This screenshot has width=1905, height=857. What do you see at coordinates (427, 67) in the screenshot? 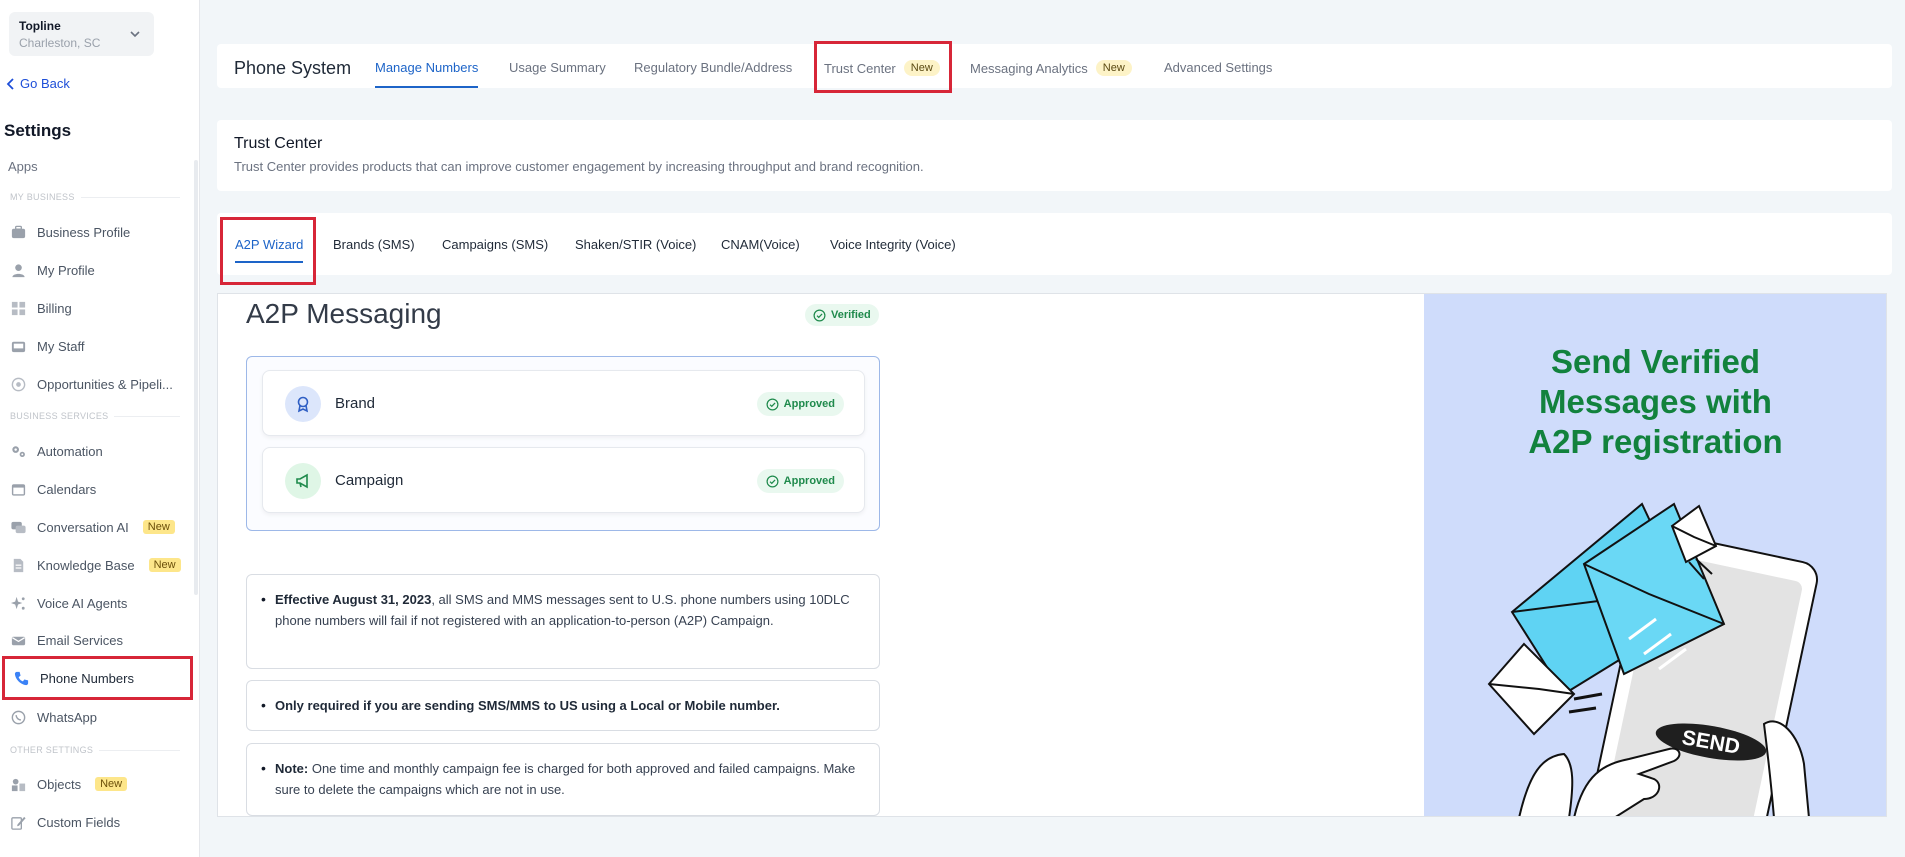
I see `tab-label: Manage Numbers` at bounding box center [427, 67].